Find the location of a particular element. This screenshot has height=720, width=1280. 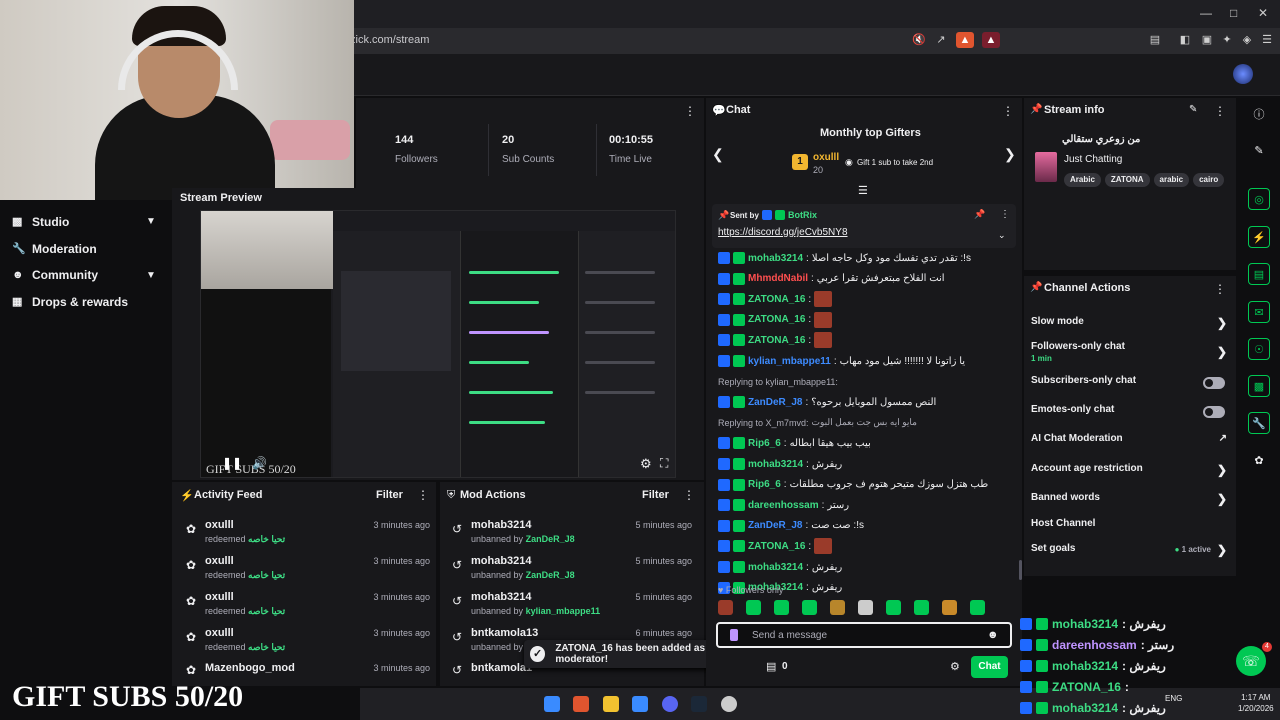

layout-icon: ▩ is located at coordinates (1259, 386).